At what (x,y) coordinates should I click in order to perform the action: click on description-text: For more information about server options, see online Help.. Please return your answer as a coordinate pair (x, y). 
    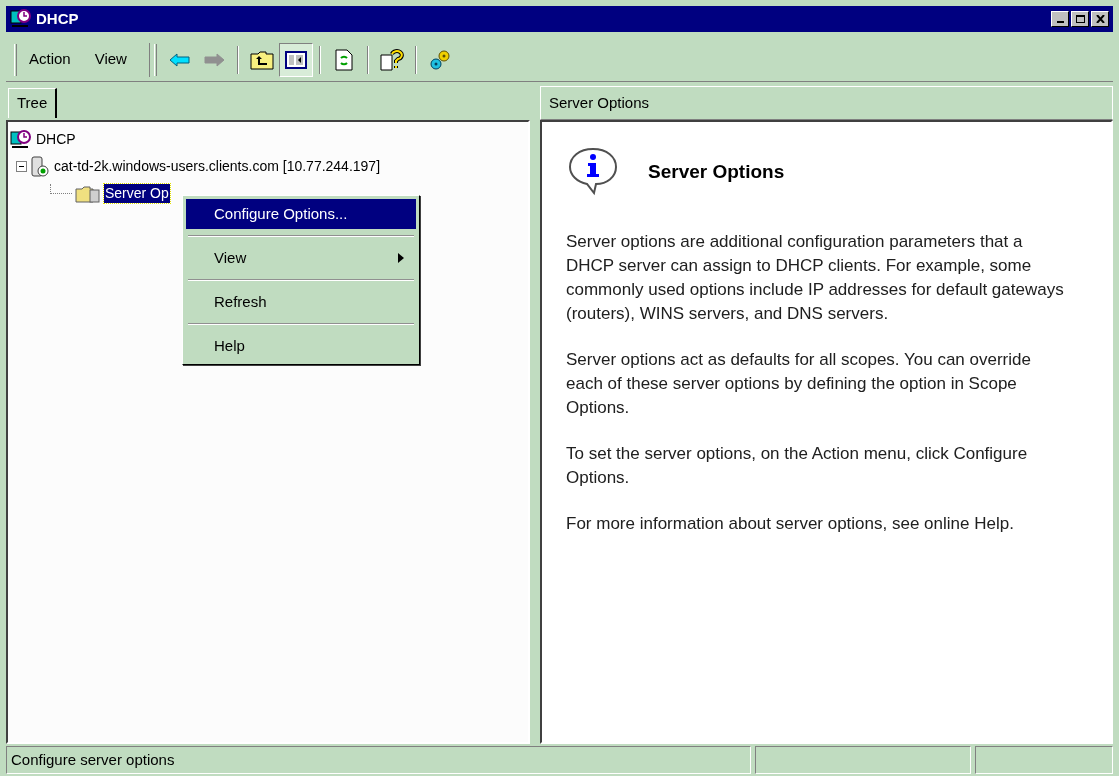
    Looking at the image, I should click on (790, 524).